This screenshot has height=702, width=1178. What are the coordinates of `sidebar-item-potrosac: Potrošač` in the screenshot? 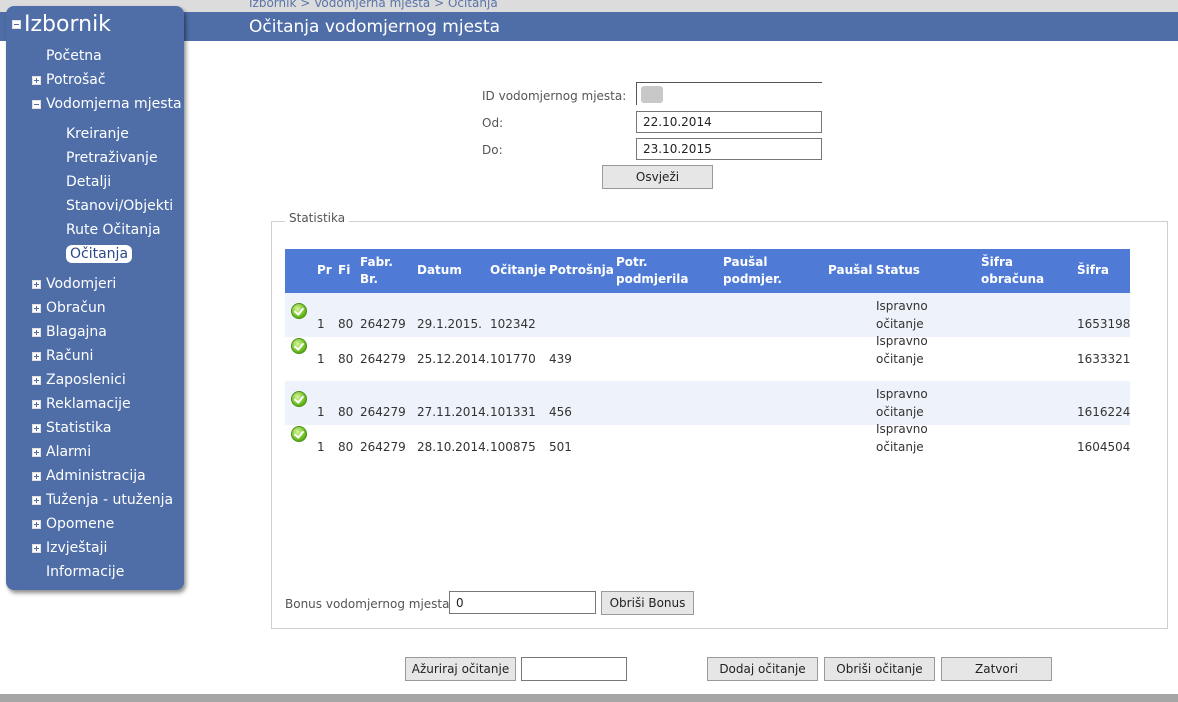 It's located at (69, 80).